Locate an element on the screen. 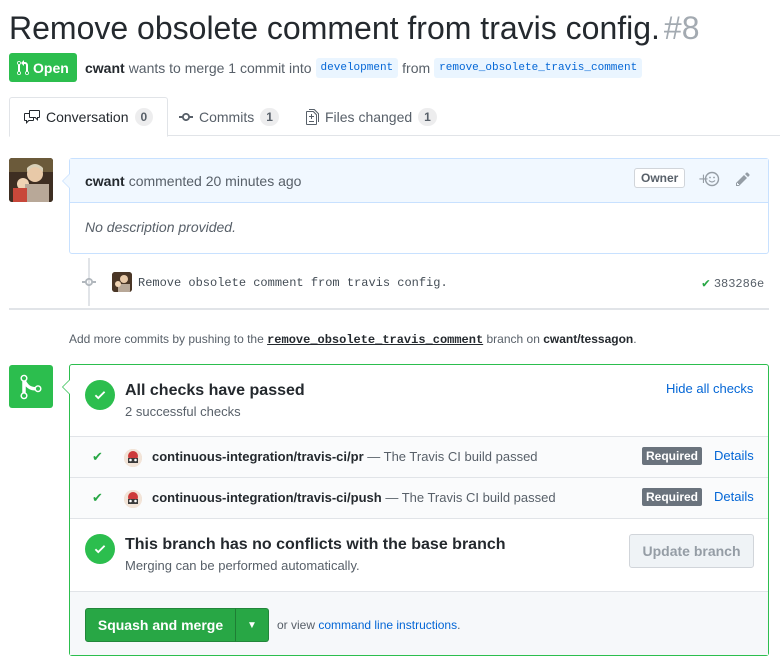 The height and width of the screenshot is (665, 780). push-hint-suffix: . is located at coordinates (635, 339).